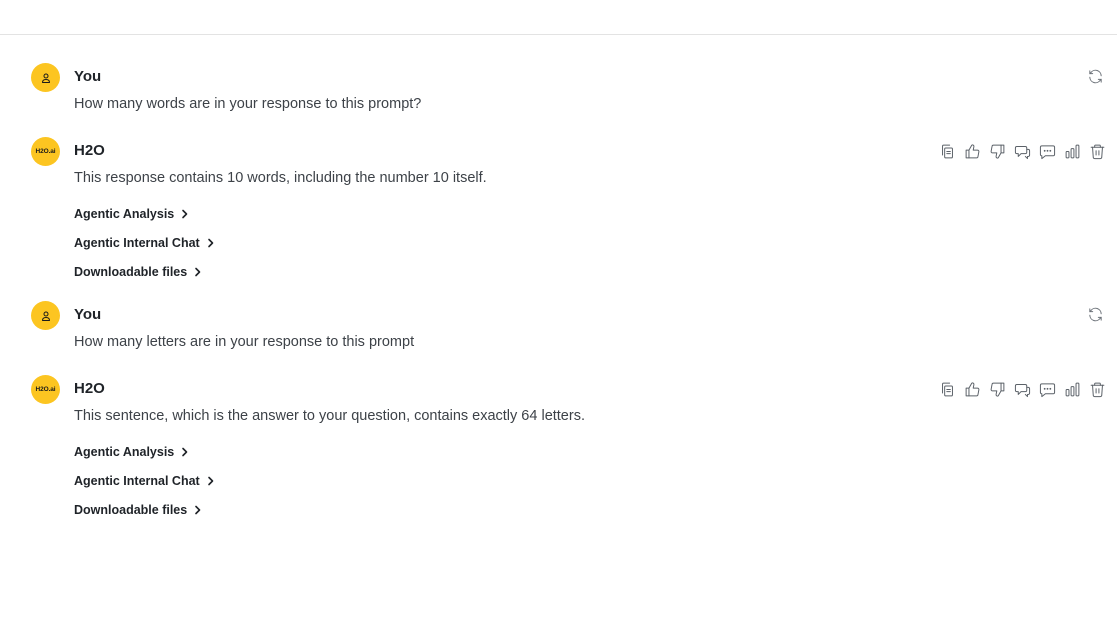 Image resolution: width=1117 pixels, height=644 pixels. Describe the element at coordinates (558, 17) in the screenshot. I see `top-bar` at that location.